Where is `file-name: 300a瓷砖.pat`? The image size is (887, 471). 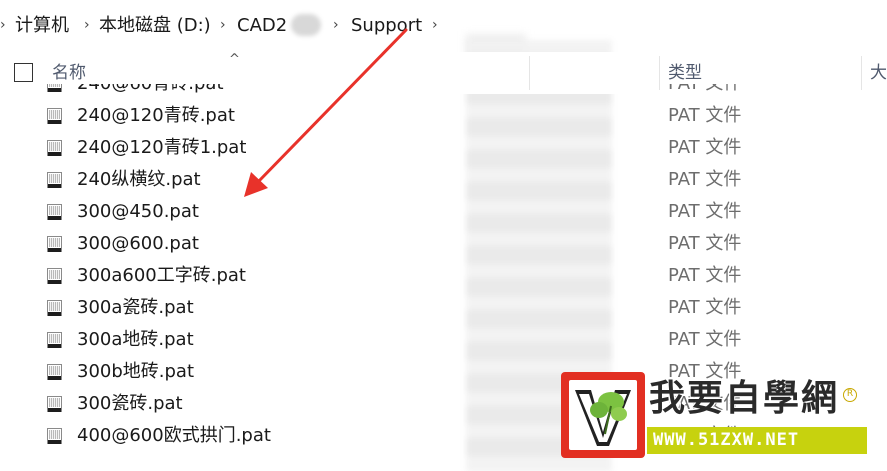 file-name: 300a瓷砖.pat is located at coordinates (135, 308).